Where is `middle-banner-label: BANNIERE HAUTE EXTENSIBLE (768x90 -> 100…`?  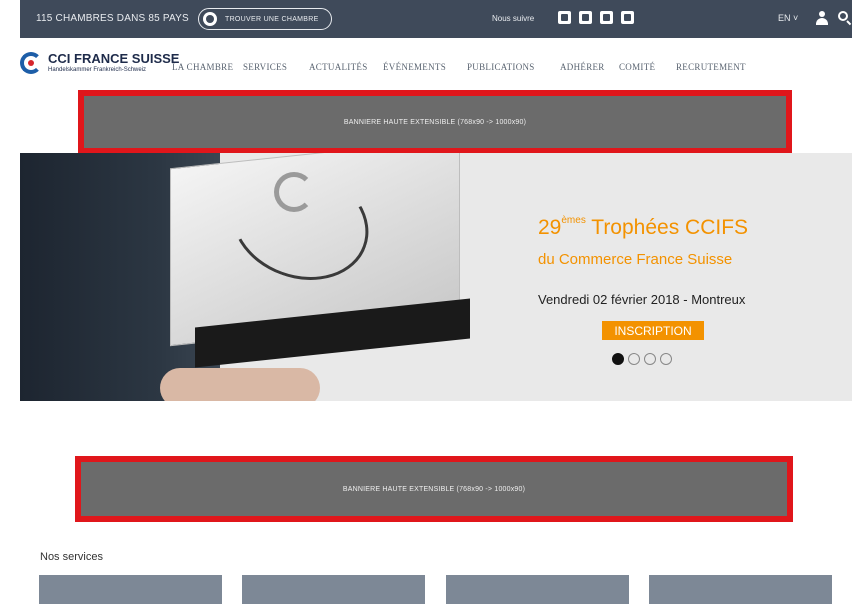 middle-banner-label: BANNIERE HAUTE EXTENSIBLE (768x90 -> 100… is located at coordinates (434, 489).